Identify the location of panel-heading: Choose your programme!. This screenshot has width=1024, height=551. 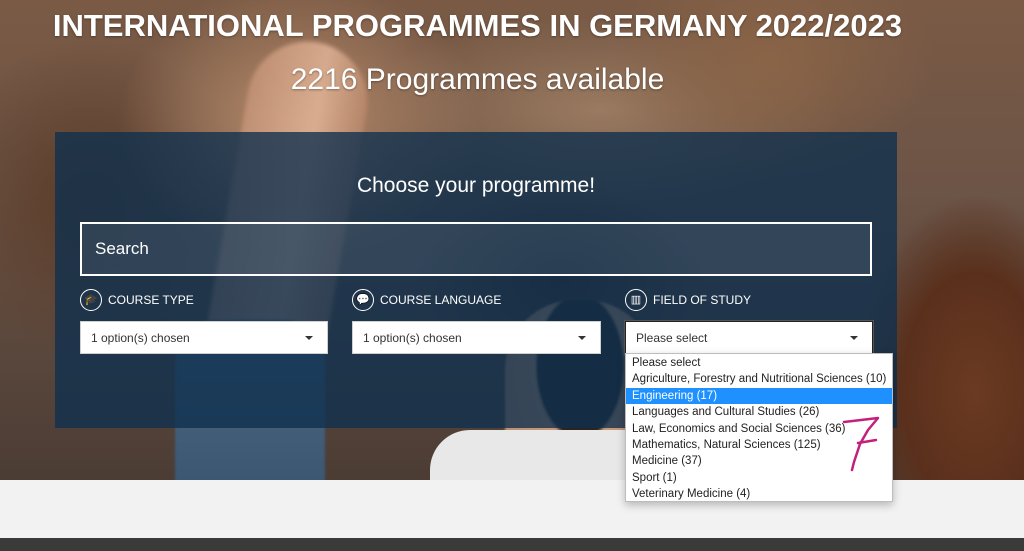
(476, 185).